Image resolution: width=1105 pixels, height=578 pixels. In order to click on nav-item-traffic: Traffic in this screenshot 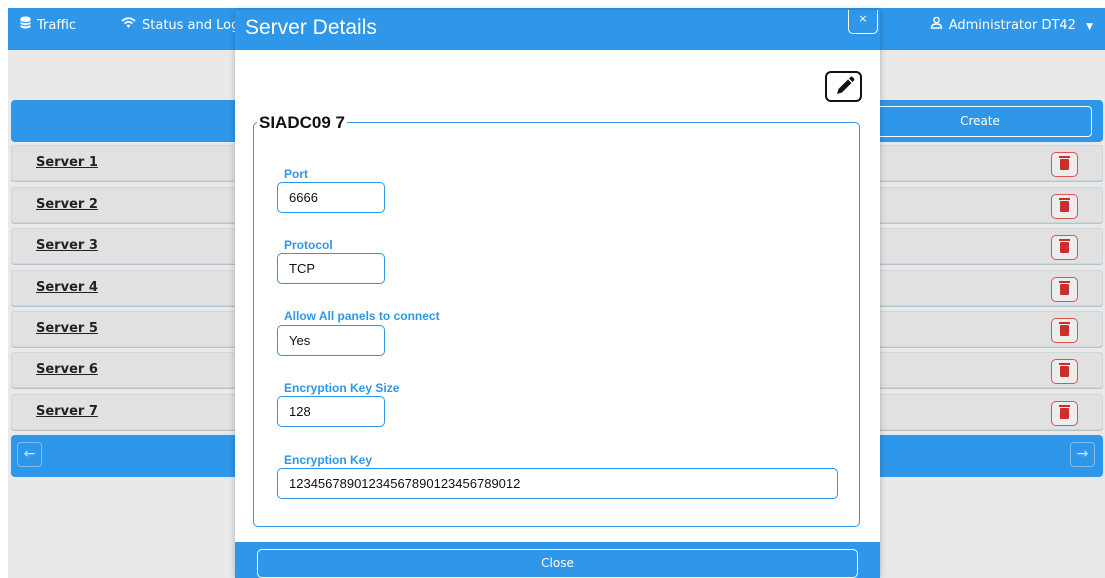, I will do `click(48, 29)`.